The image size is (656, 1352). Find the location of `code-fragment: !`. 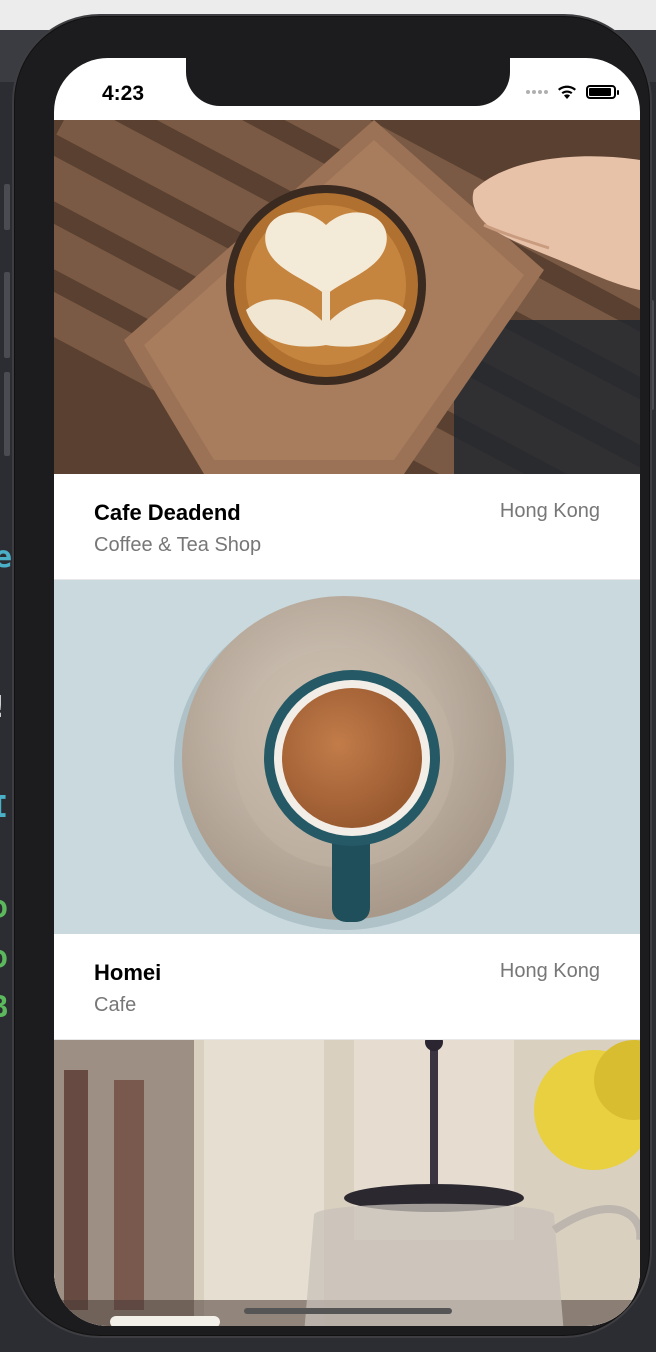

code-fragment: ! is located at coordinates (4, 707).